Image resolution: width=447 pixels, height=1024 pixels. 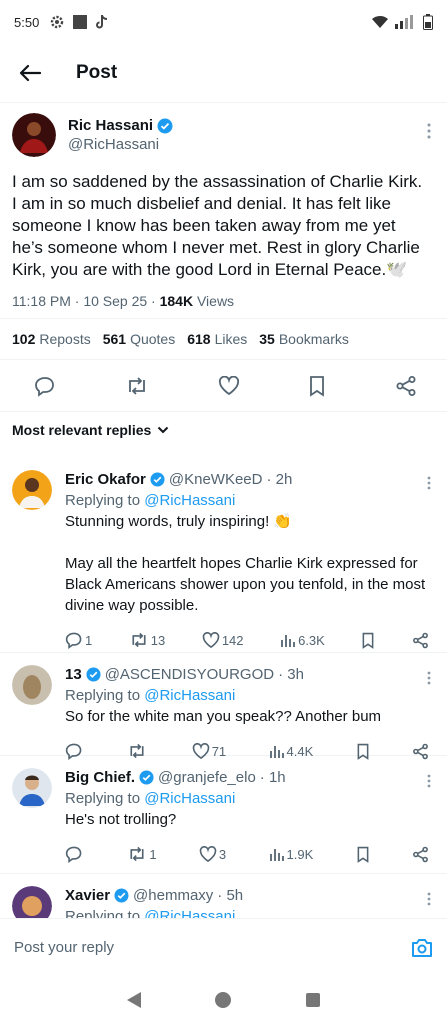 What do you see at coordinates (73, 674) in the screenshot?
I see `reply-author-name: 13` at bounding box center [73, 674].